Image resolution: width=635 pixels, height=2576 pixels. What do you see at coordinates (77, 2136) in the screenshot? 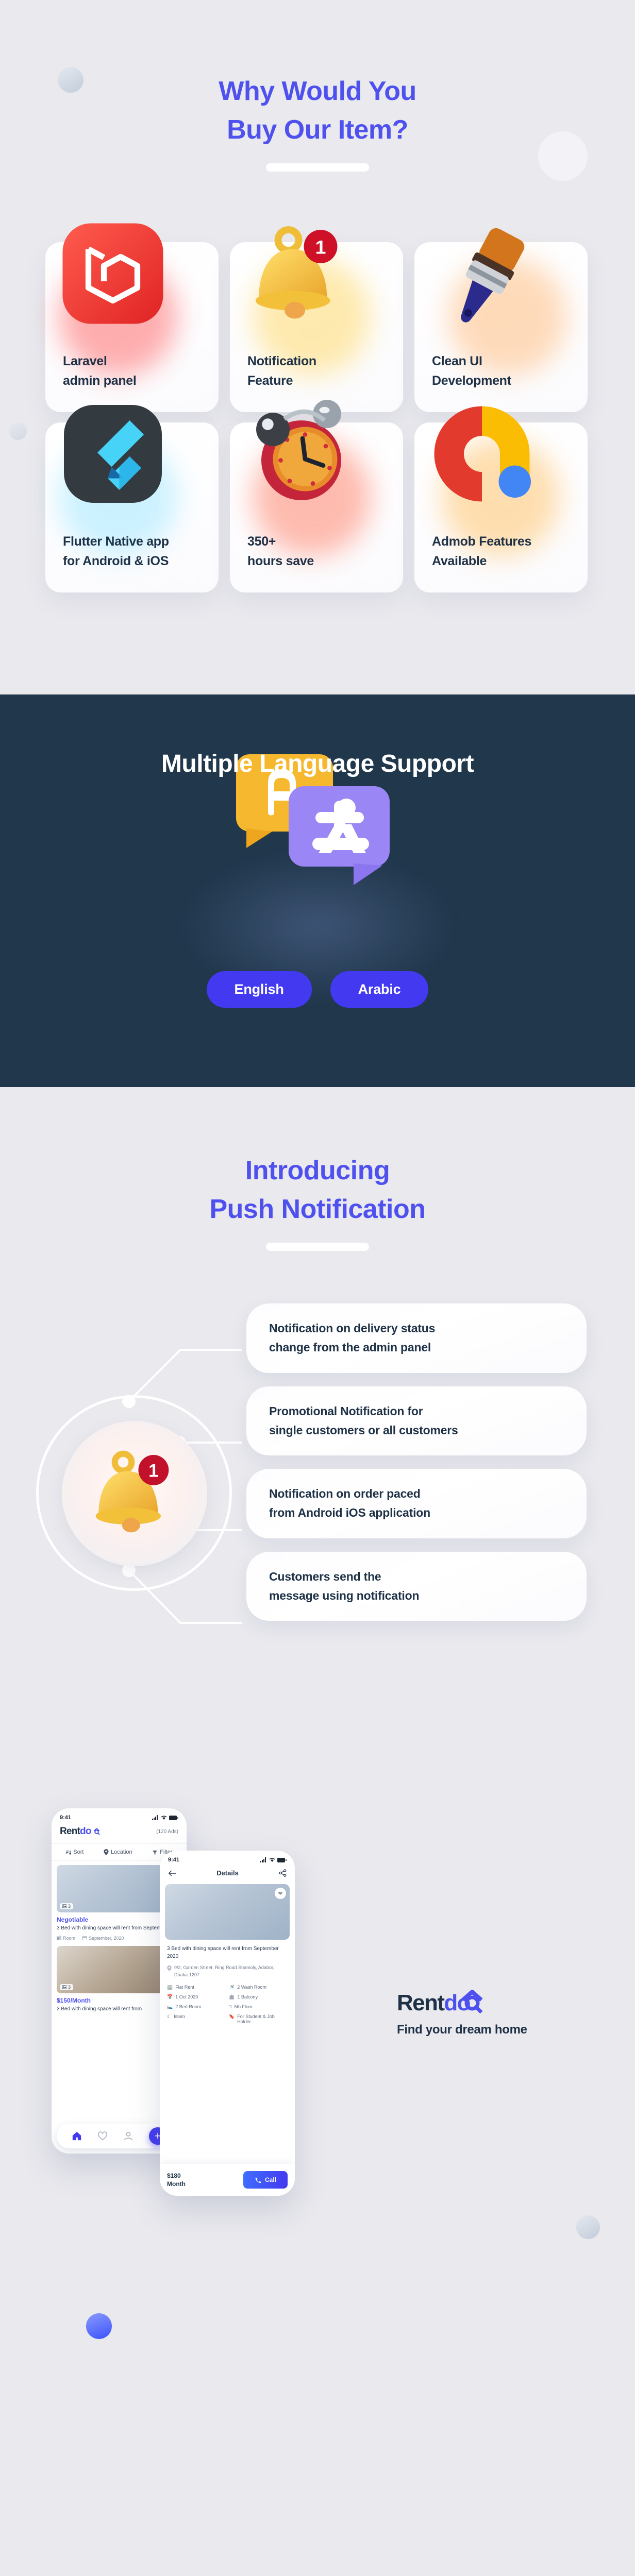
I see `home-icon` at bounding box center [77, 2136].